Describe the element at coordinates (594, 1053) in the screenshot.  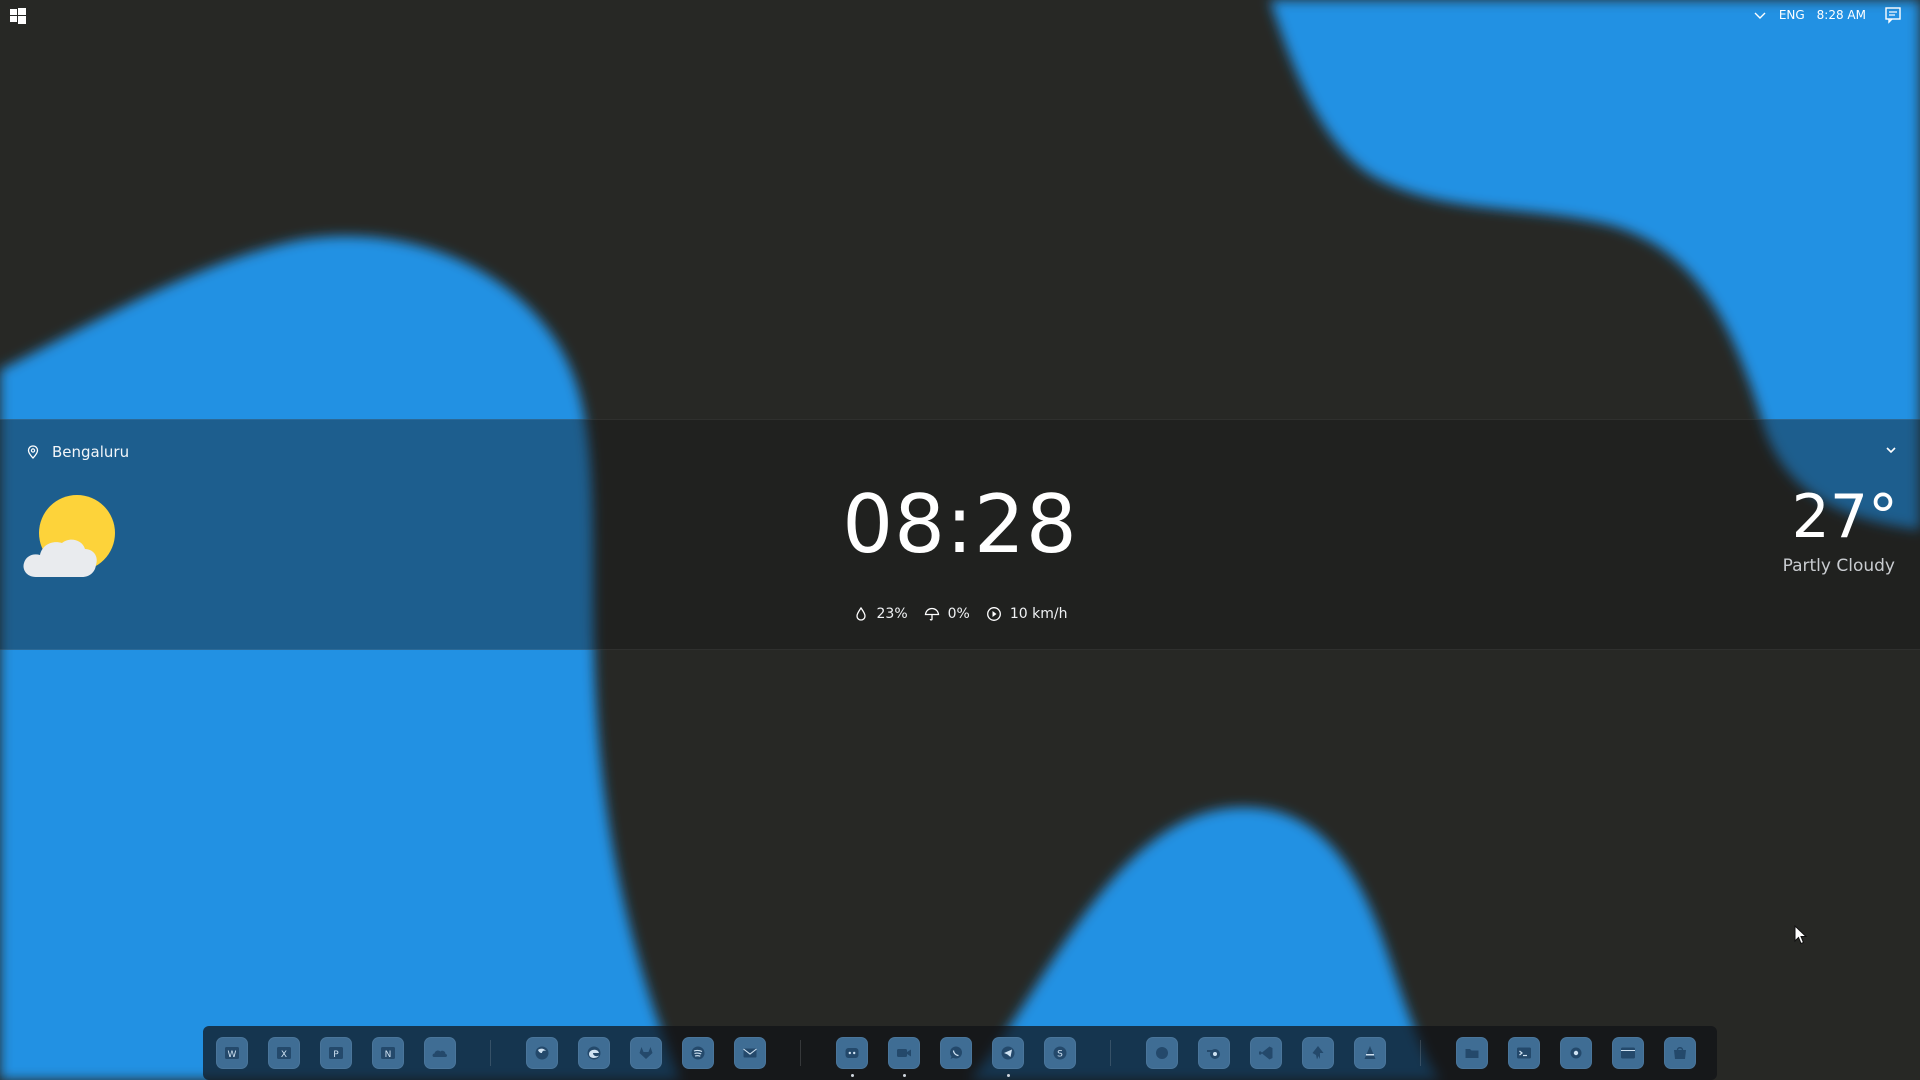
I see `edge-icon` at that location.